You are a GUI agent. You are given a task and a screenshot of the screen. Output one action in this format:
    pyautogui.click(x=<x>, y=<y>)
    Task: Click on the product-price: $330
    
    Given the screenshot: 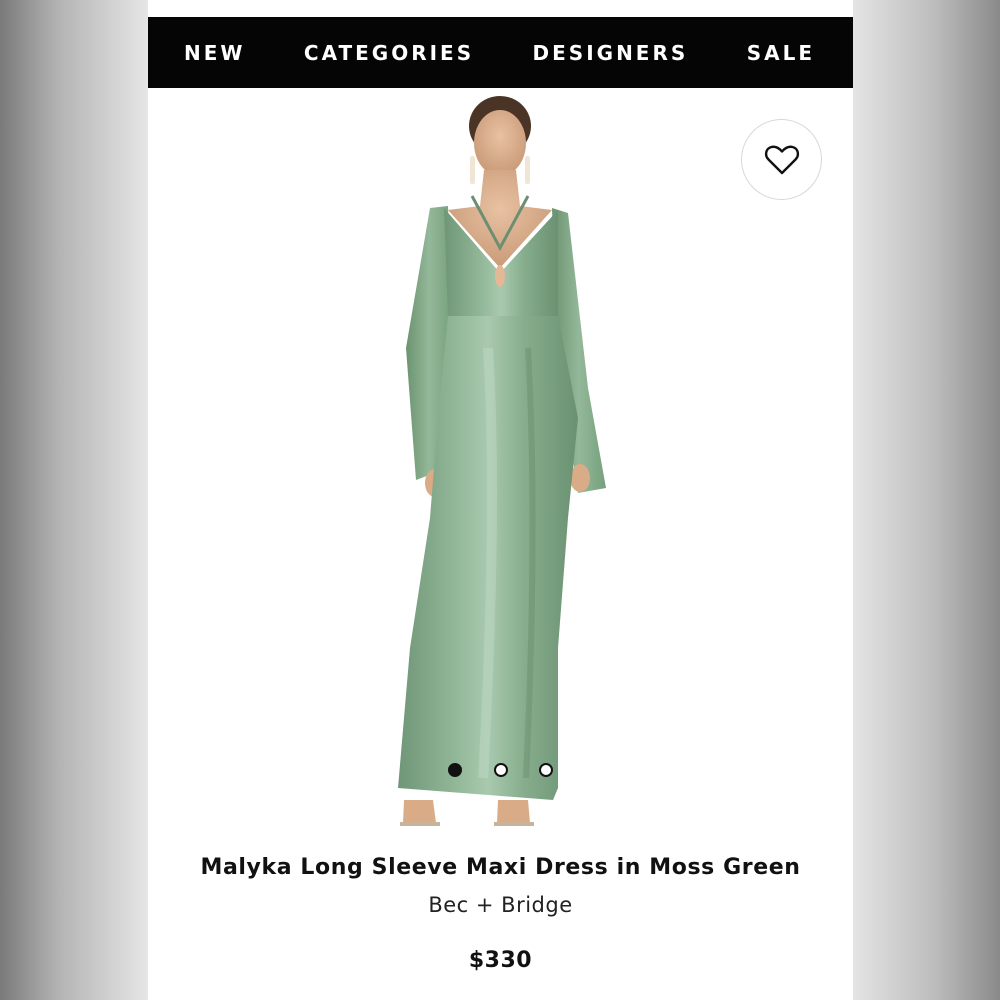 What is the action you would take?
    pyautogui.click(x=500, y=960)
    